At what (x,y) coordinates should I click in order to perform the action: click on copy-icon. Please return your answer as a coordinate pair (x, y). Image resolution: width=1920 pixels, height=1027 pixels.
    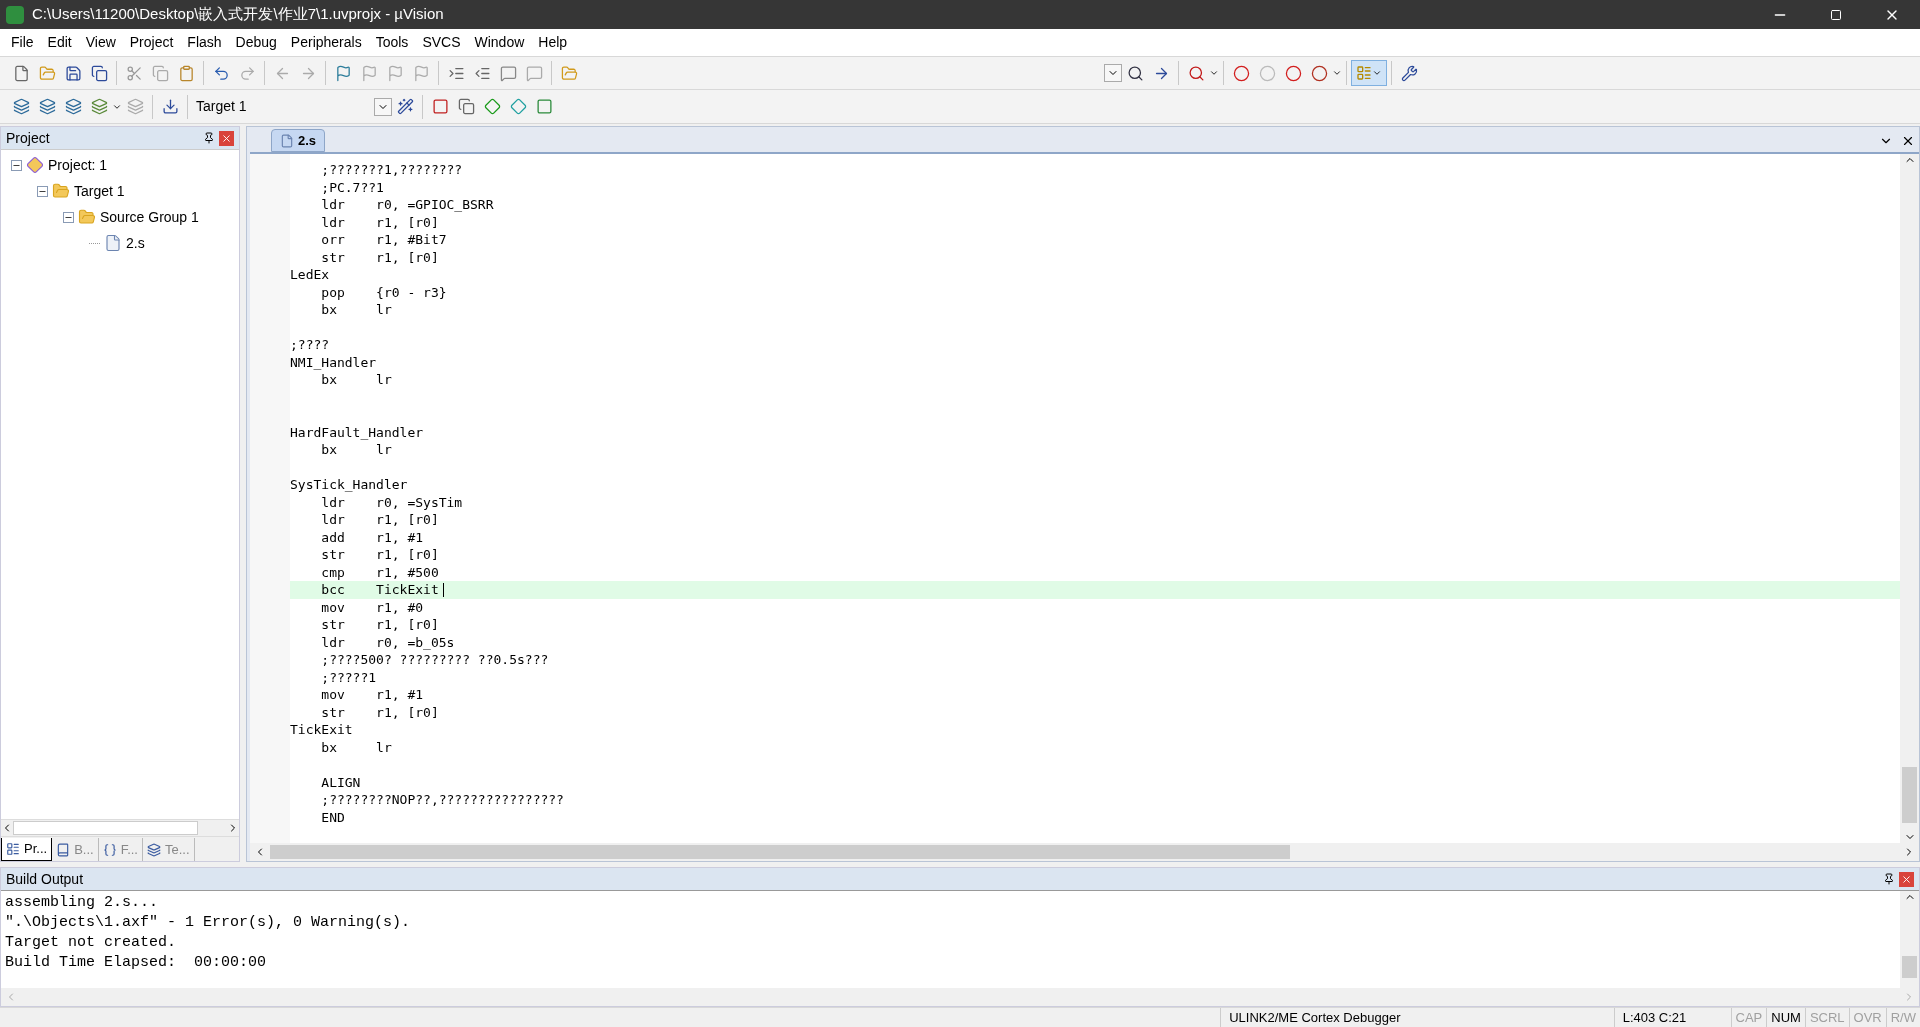
    Looking at the image, I should click on (466, 106).